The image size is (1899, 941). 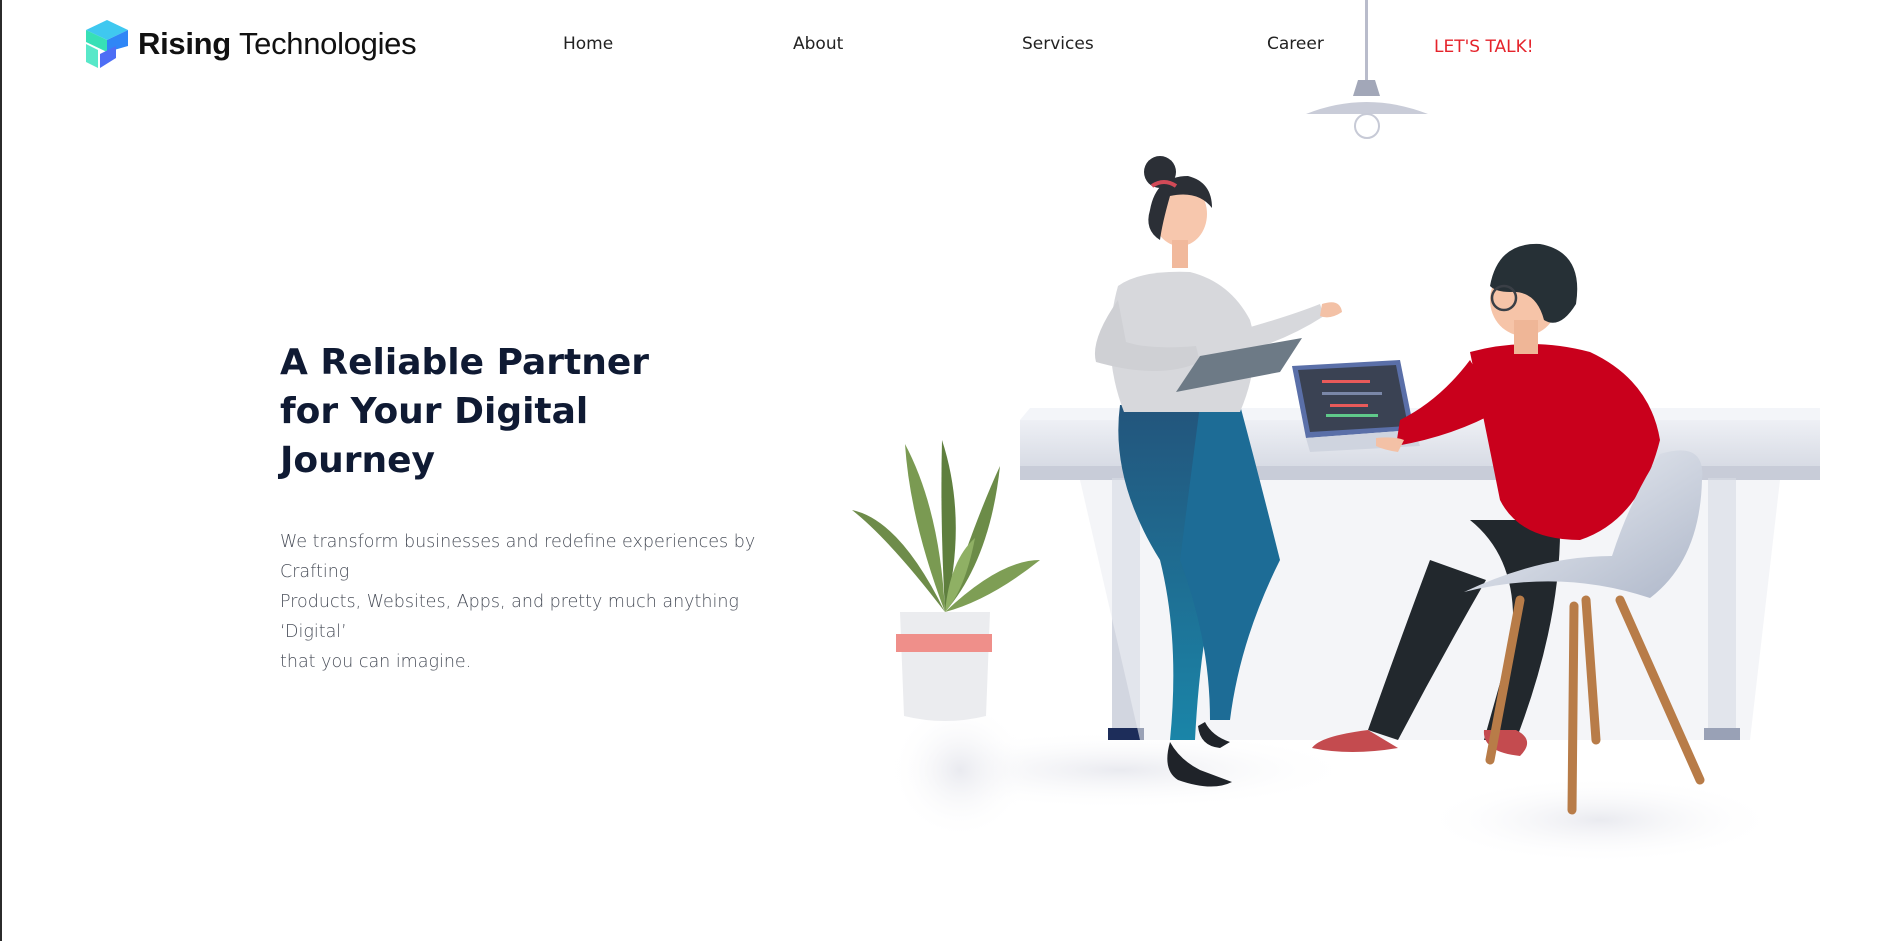 I want to click on brand-name-light: Technologies, so click(x=327, y=43).